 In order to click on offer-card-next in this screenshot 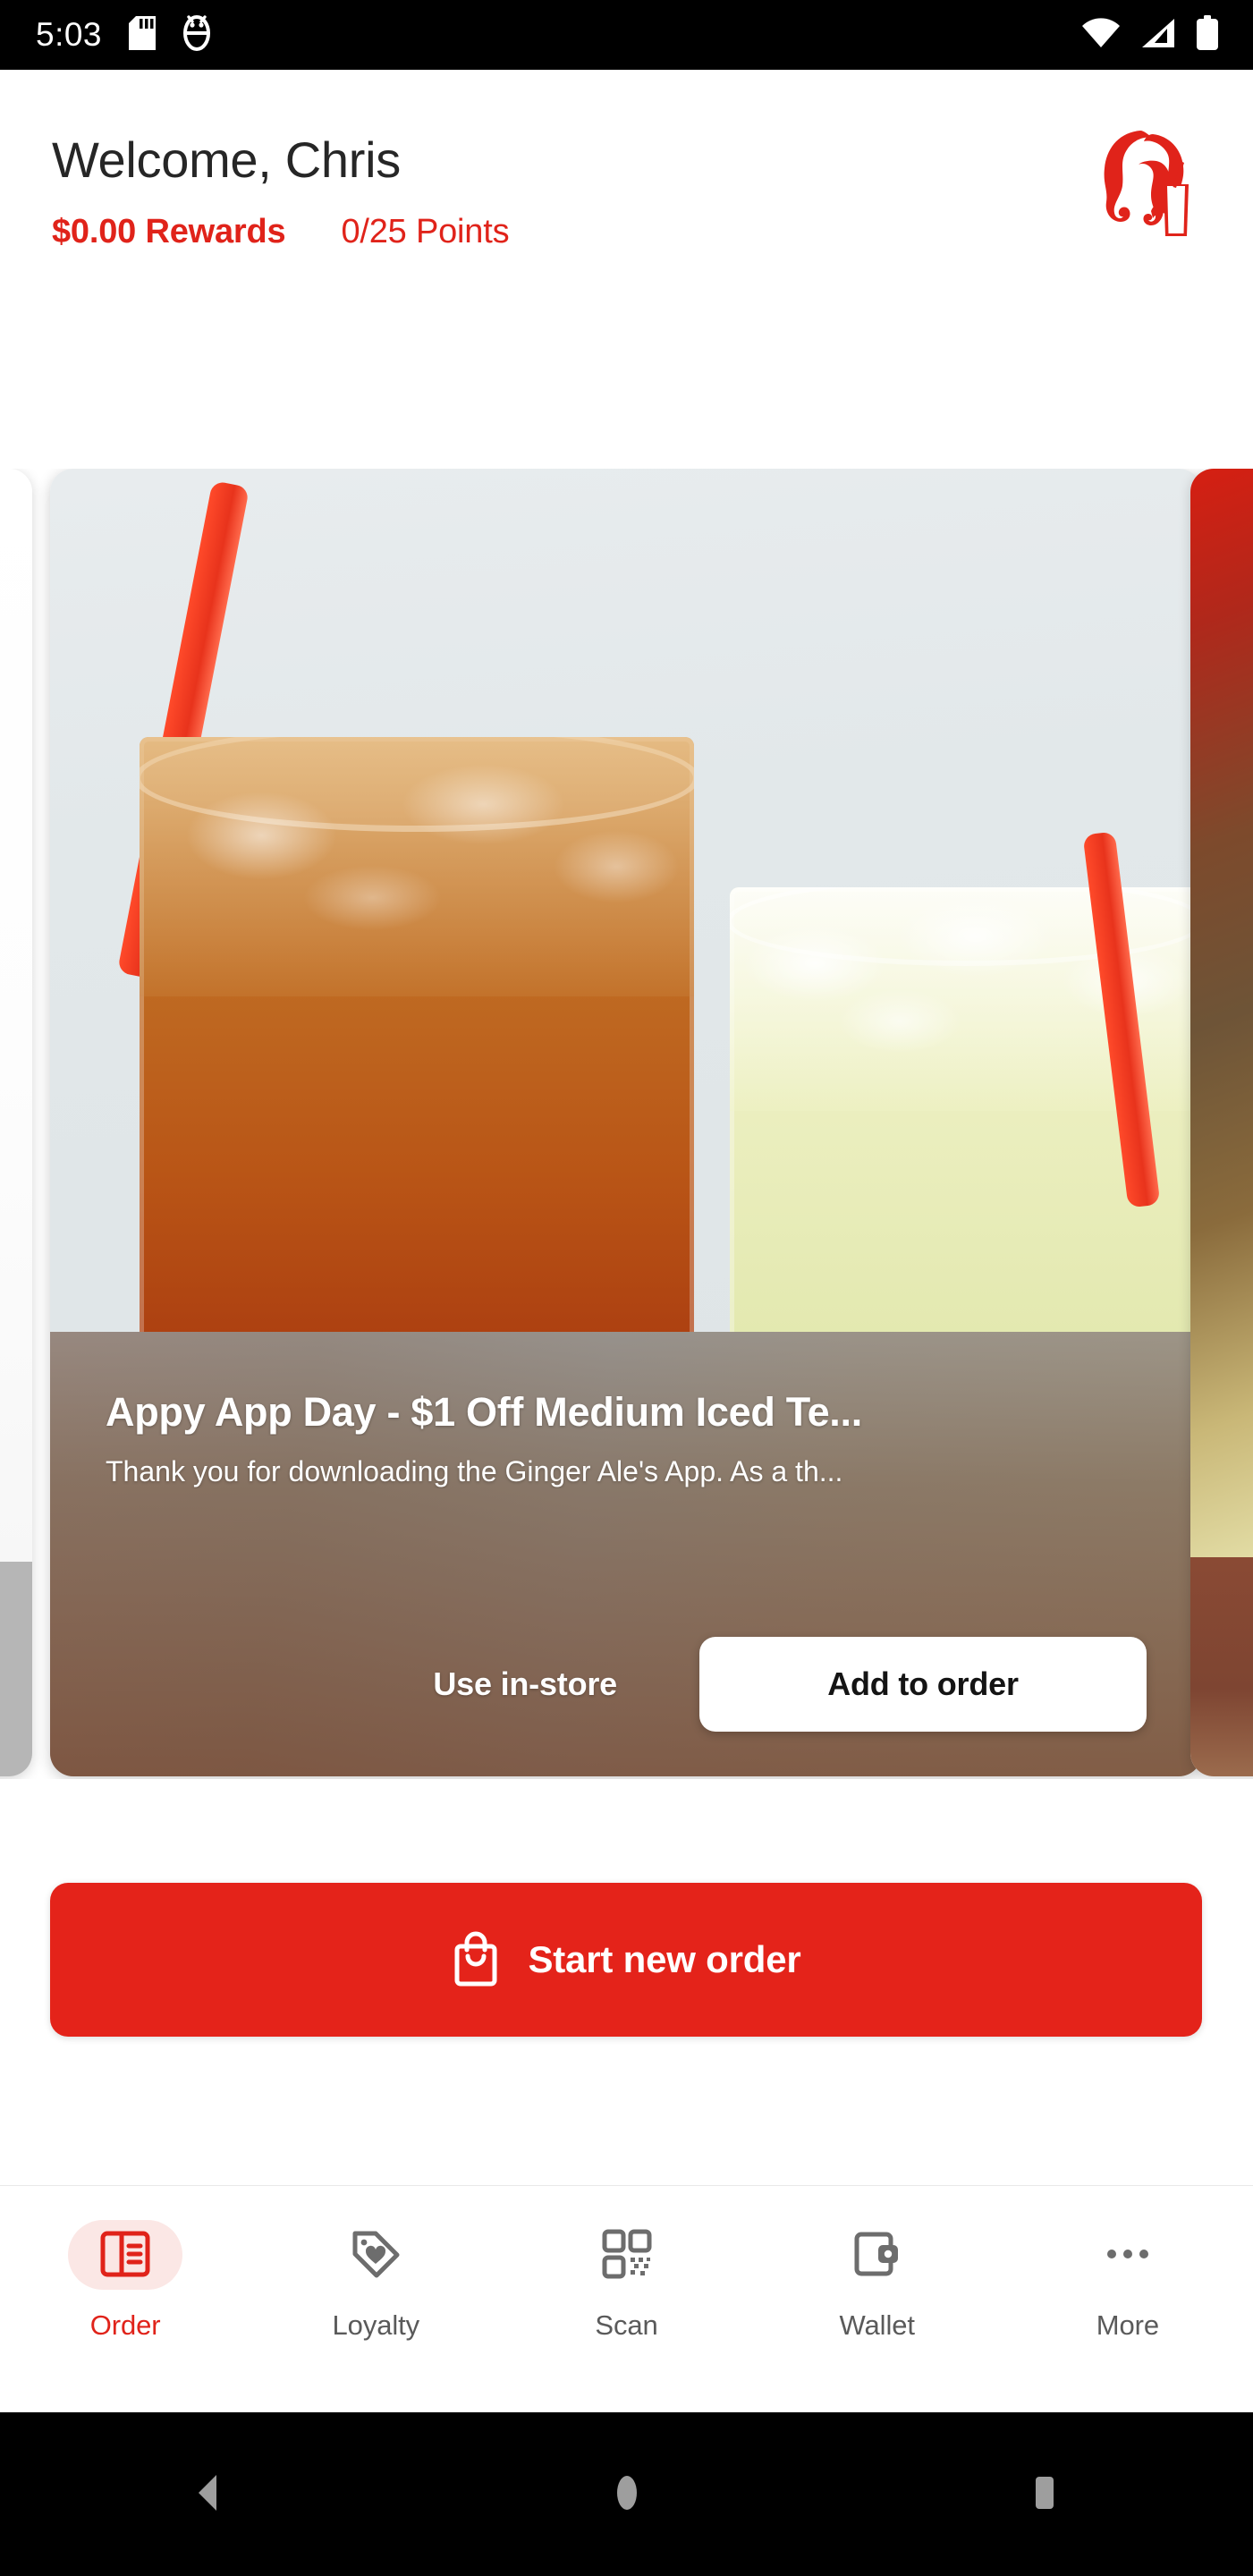, I will do `click(1221, 1122)`.